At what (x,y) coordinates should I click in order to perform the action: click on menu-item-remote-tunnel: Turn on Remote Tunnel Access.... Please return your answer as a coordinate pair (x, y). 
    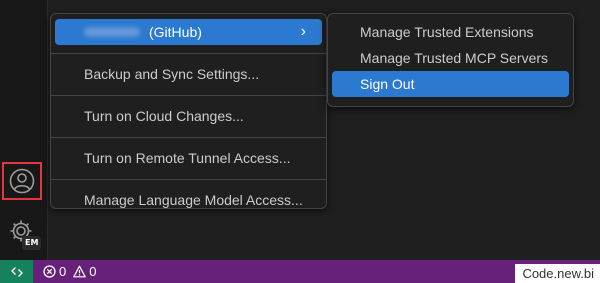
    Looking at the image, I should click on (188, 158).